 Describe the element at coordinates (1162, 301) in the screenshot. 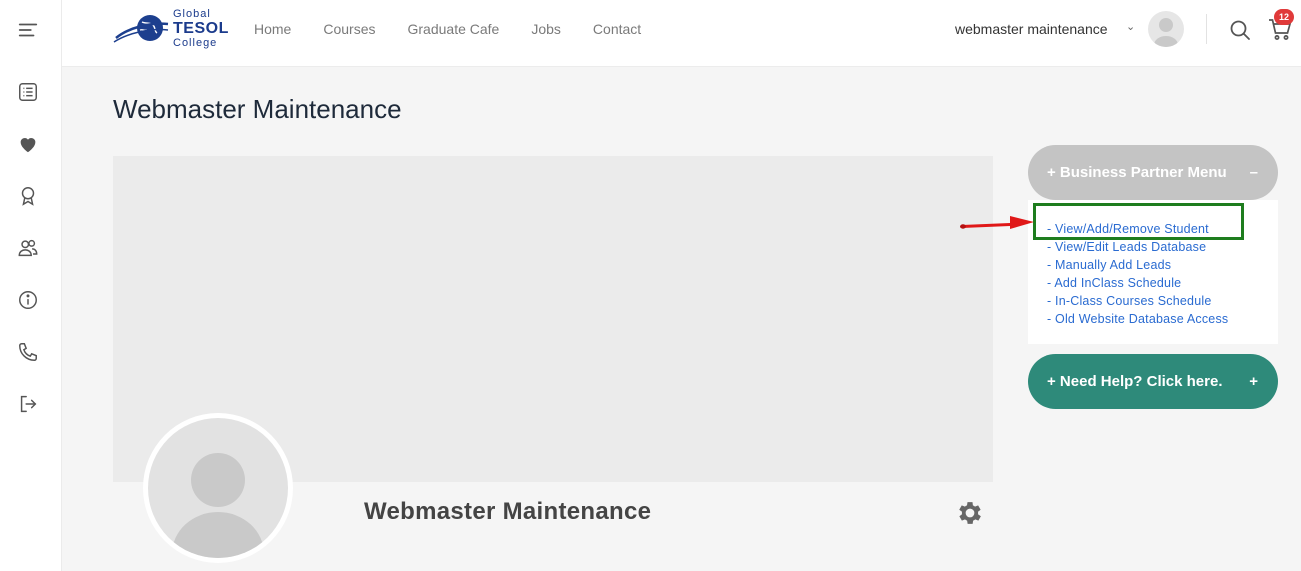

I see `link-in-class-courses-schedule: - In-Class Courses Schedule` at that location.